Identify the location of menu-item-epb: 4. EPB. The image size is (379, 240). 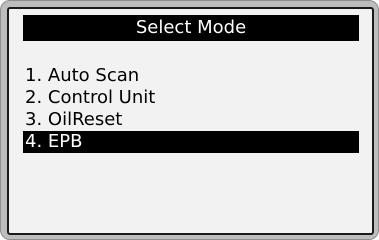
(191, 142).